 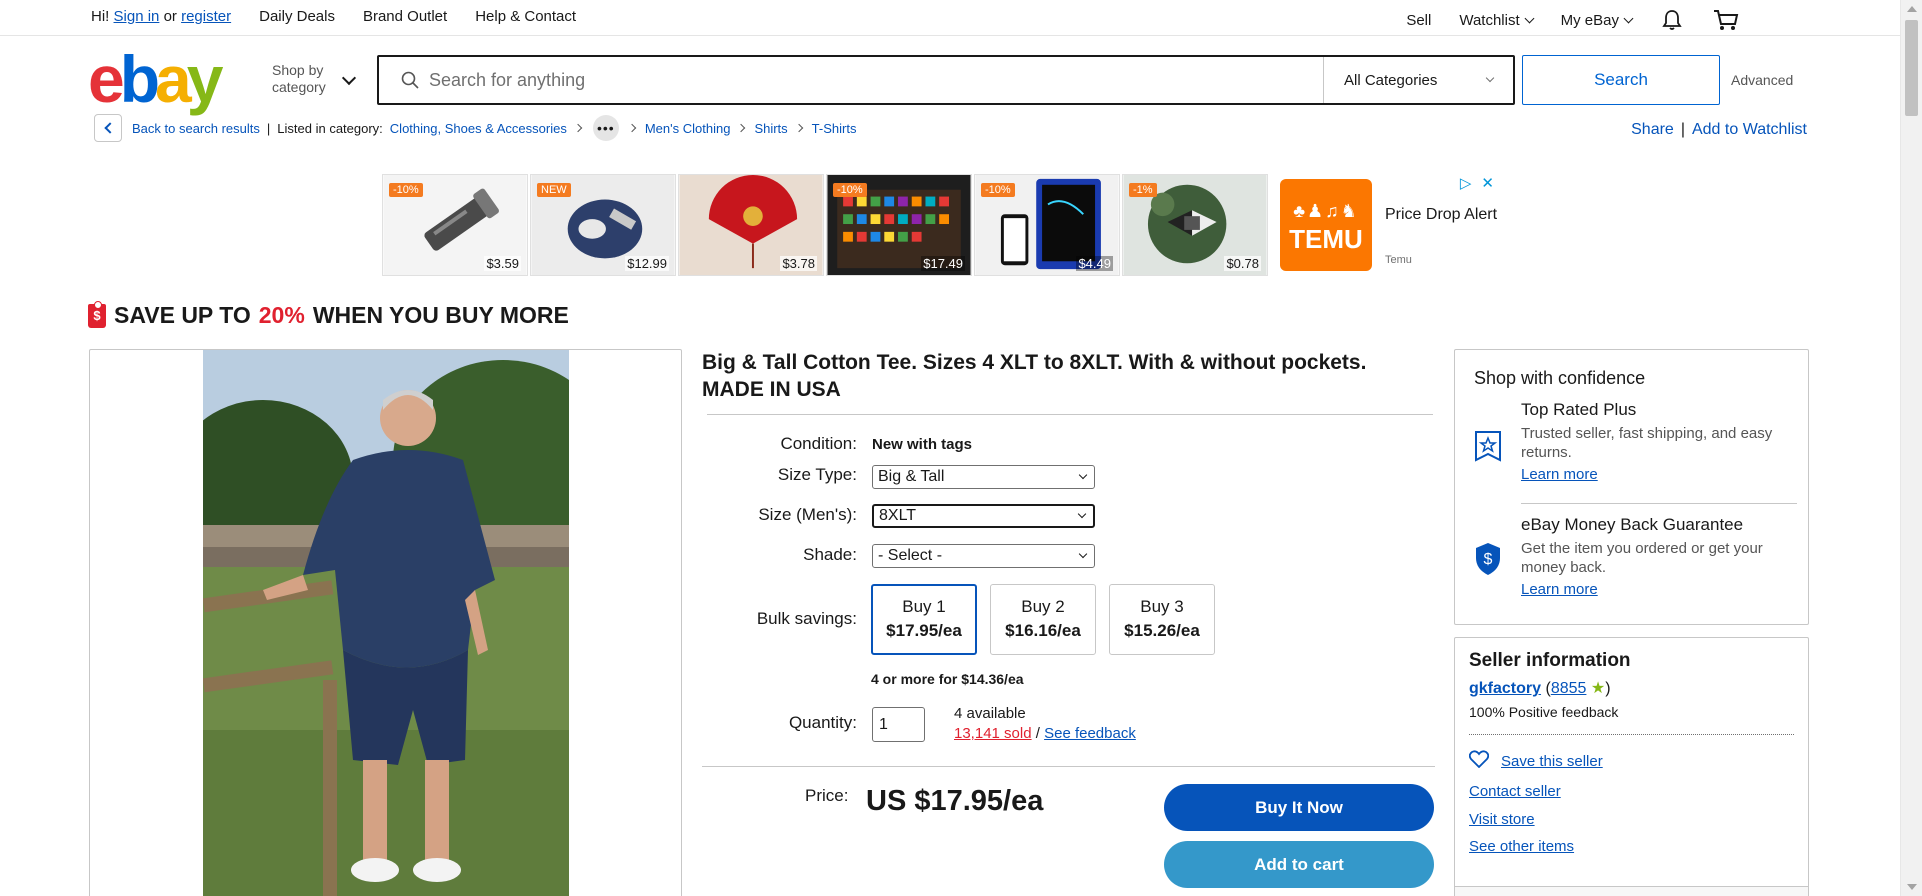 I want to click on see-other-items-link: See other items, so click(x=1521, y=846).